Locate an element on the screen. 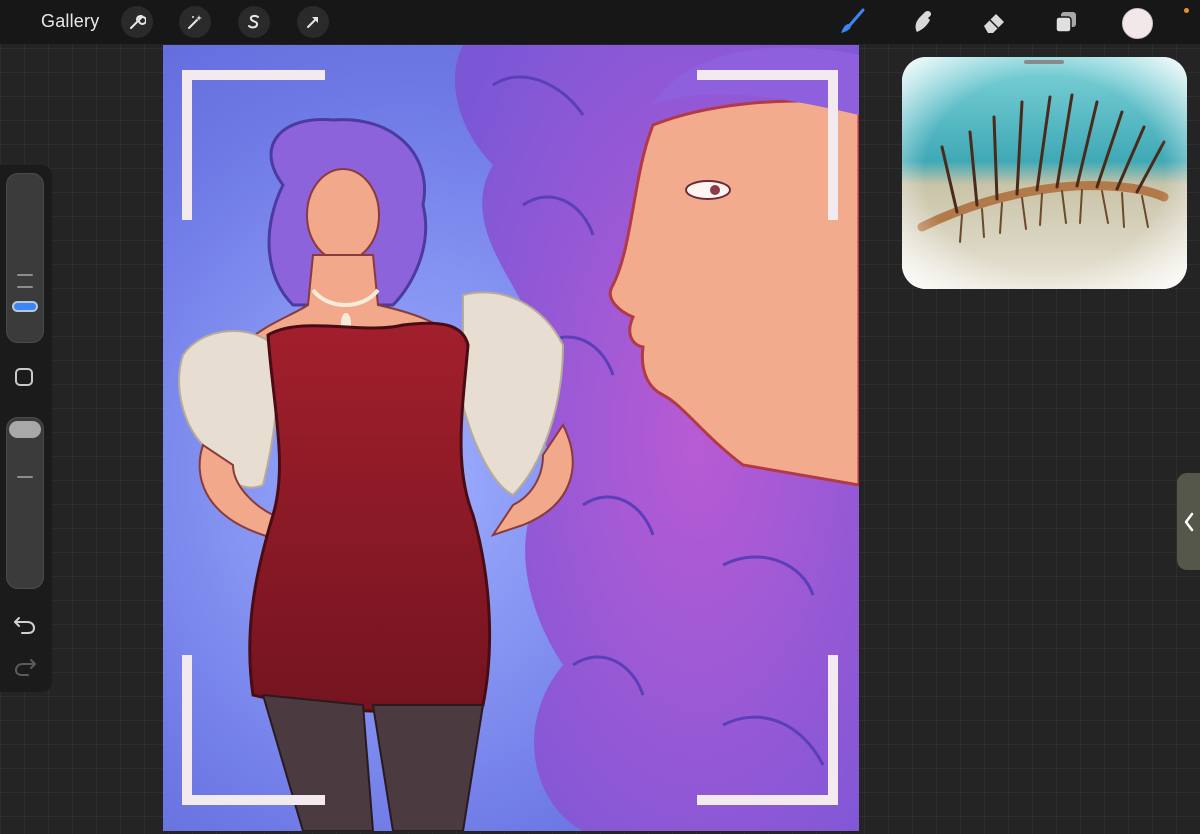 This screenshot has height=834, width=1200. redo-icon is located at coordinates (25, 666).